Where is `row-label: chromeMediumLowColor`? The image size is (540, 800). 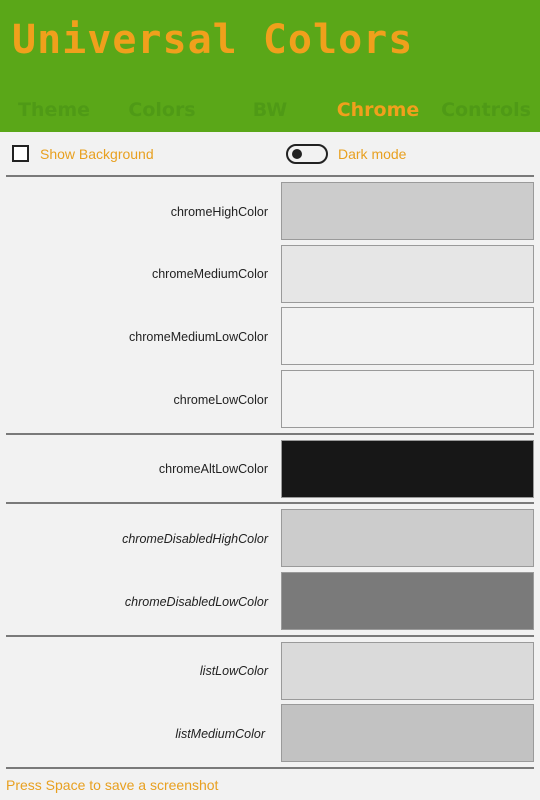
row-label: chromeMediumLowColor is located at coordinates (198, 337).